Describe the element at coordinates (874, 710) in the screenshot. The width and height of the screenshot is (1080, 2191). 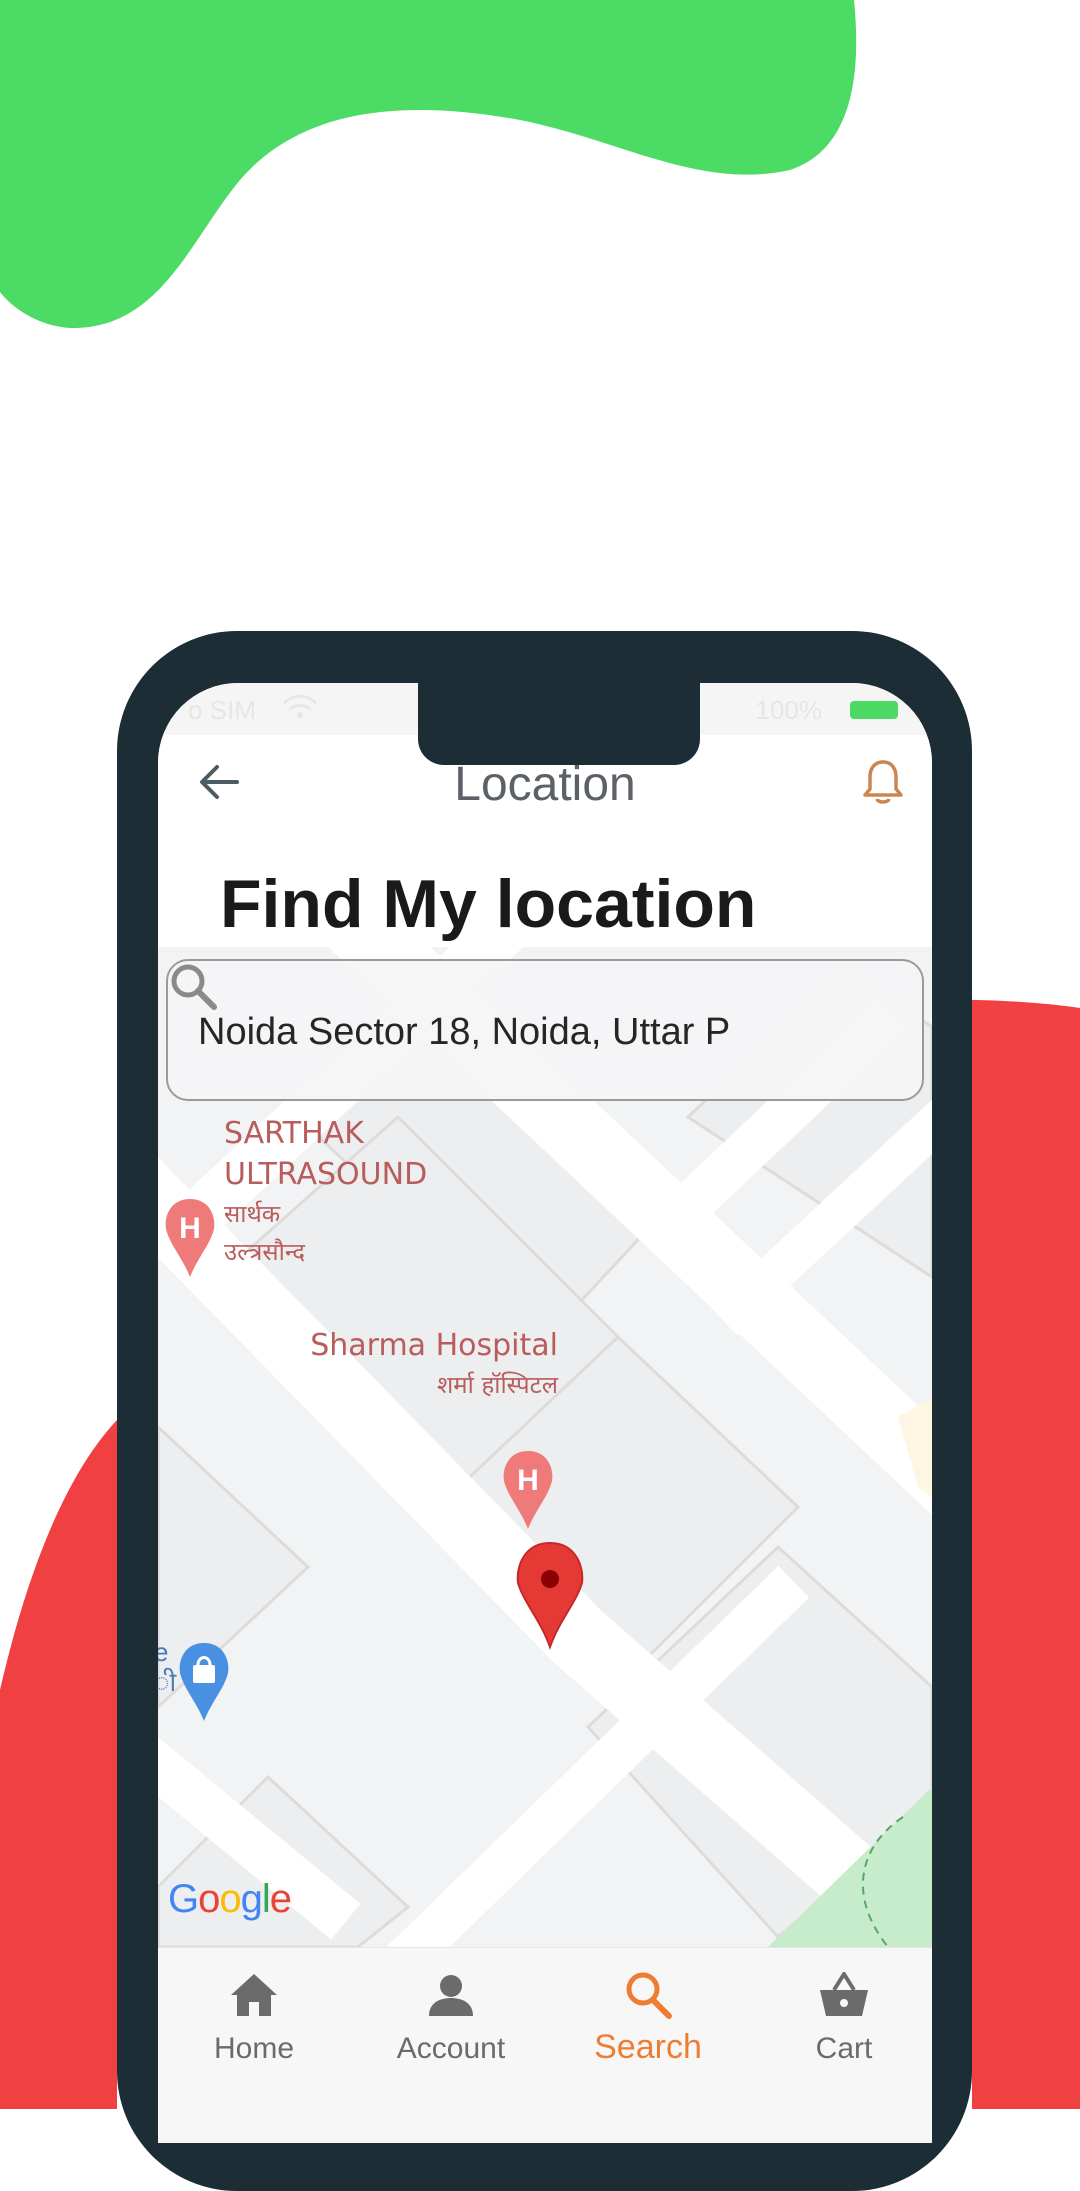
I see `battery-icon` at that location.